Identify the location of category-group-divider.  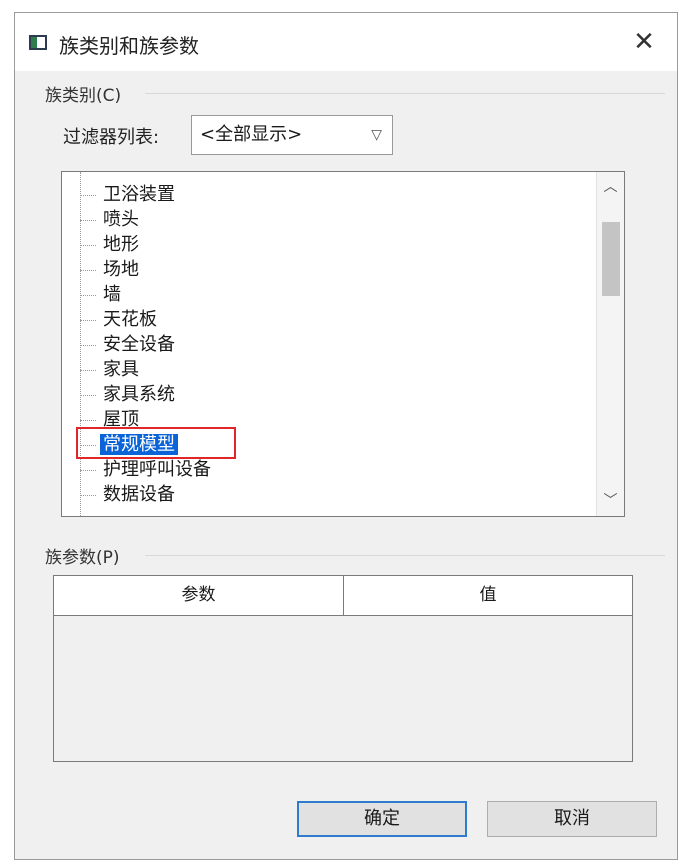
(405, 93).